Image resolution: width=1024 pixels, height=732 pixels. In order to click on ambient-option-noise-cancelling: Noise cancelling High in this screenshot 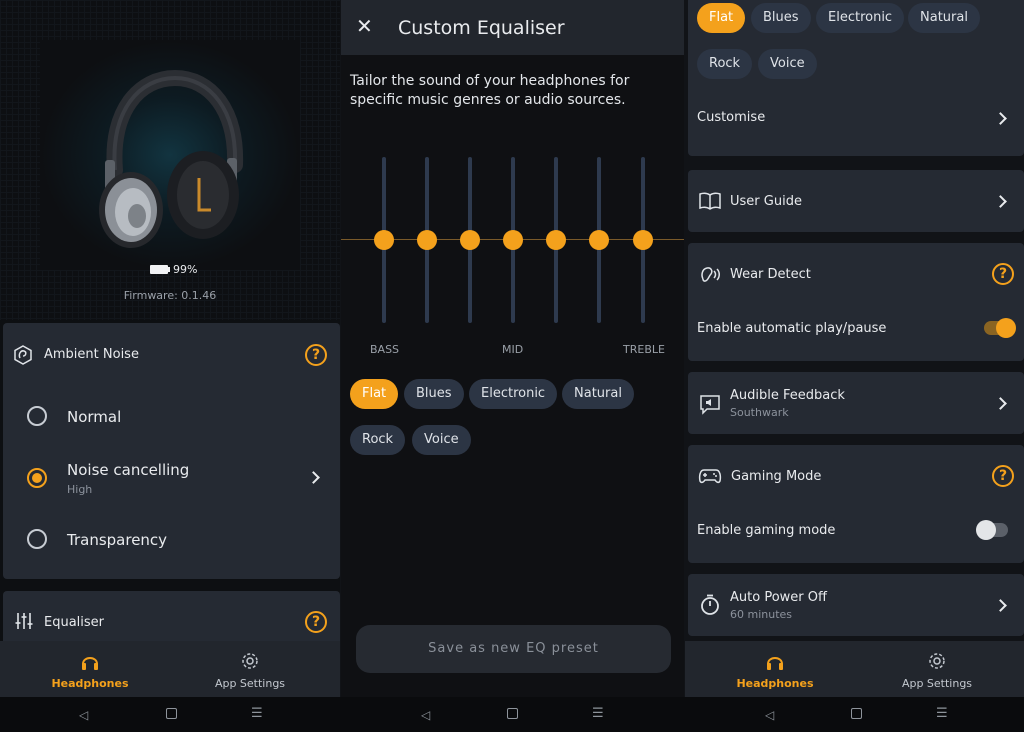, I will do `click(171, 477)`.